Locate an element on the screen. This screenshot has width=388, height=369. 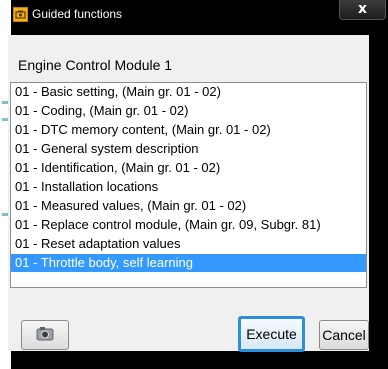
list-item: 01 - Coding, (Main gr. 01 - 02) is located at coordinates (188, 111).